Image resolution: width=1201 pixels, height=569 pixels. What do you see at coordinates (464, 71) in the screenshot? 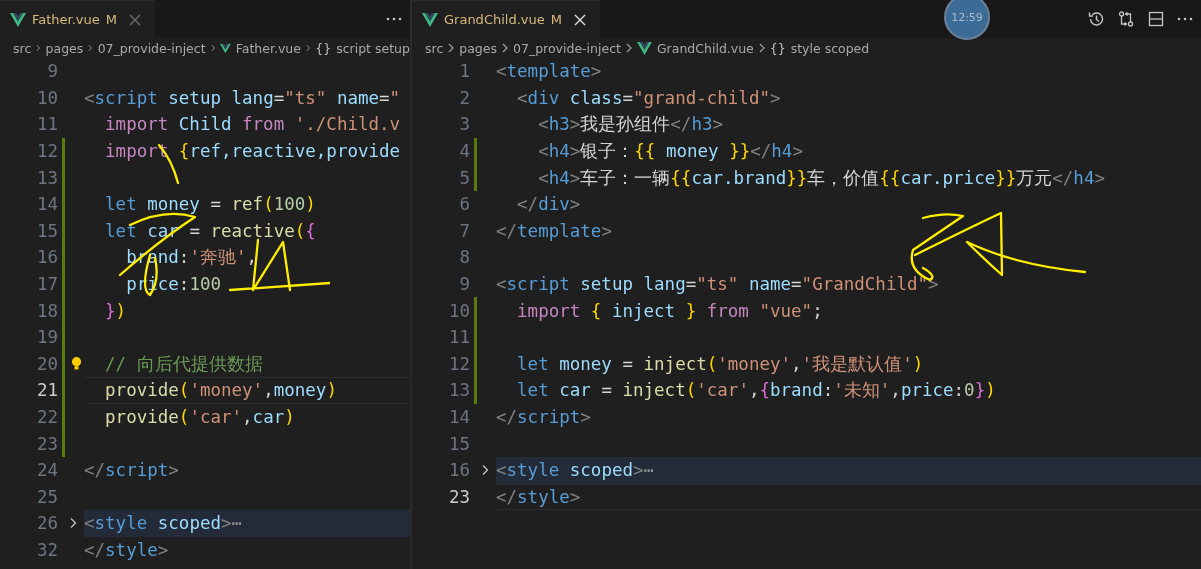
I see `line-number: 1` at bounding box center [464, 71].